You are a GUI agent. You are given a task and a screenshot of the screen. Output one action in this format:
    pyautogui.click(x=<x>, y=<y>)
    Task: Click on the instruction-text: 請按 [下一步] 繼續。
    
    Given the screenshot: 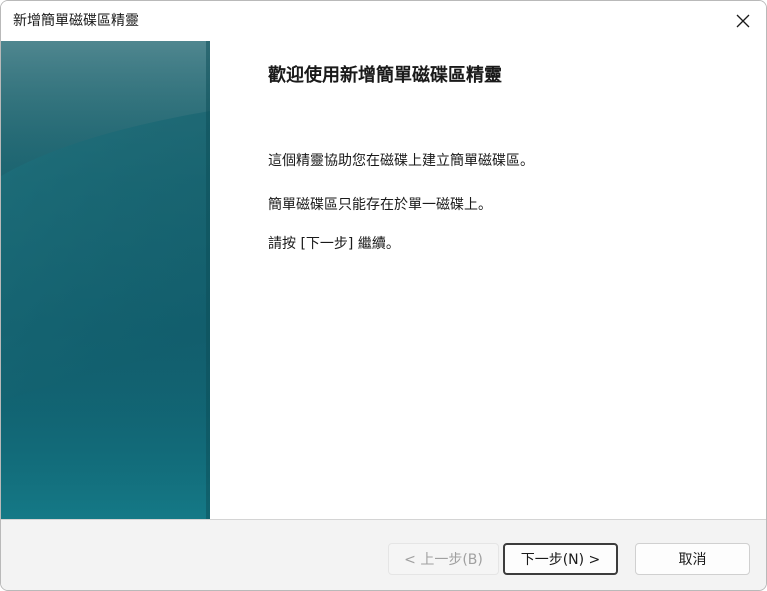 What is the action you would take?
    pyautogui.click(x=334, y=244)
    